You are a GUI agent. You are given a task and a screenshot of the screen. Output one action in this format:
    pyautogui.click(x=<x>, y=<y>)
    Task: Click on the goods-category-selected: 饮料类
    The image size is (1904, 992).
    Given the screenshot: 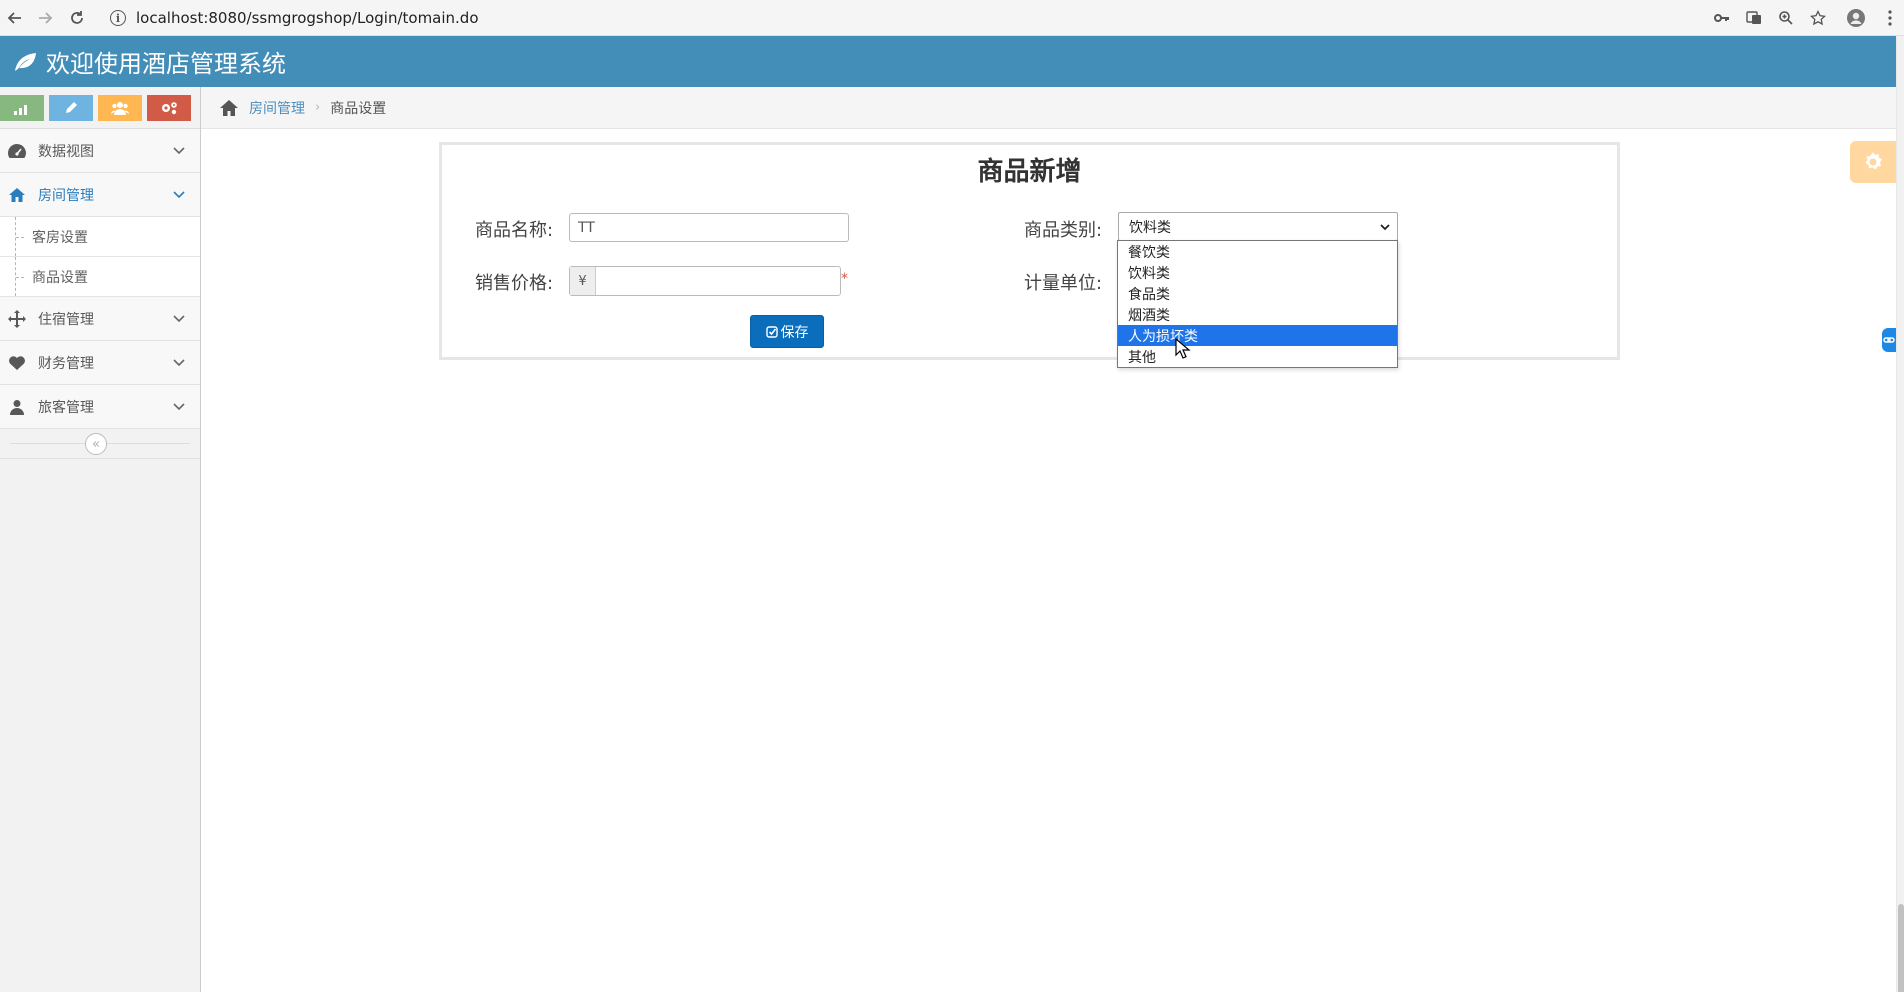 What is the action you would take?
    pyautogui.click(x=1150, y=227)
    